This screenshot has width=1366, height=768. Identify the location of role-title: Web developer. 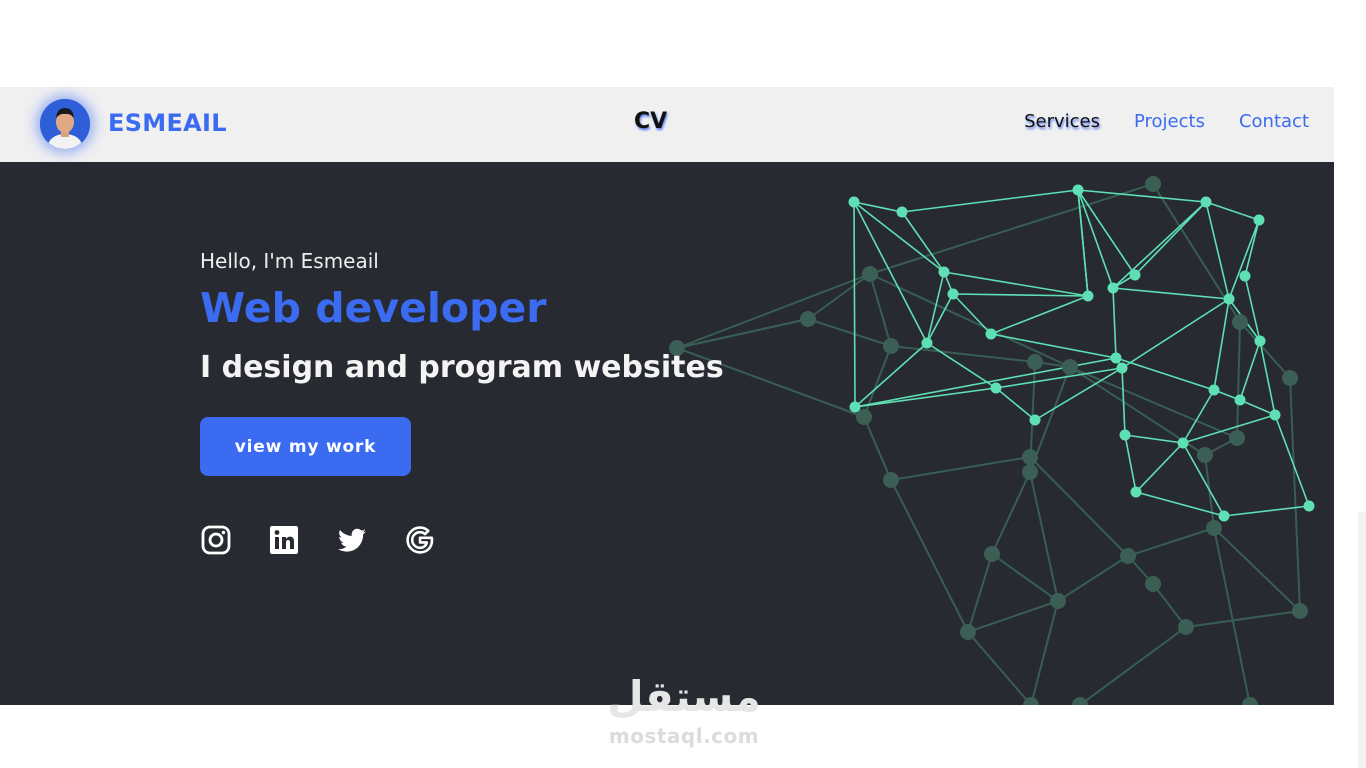
(373, 308).